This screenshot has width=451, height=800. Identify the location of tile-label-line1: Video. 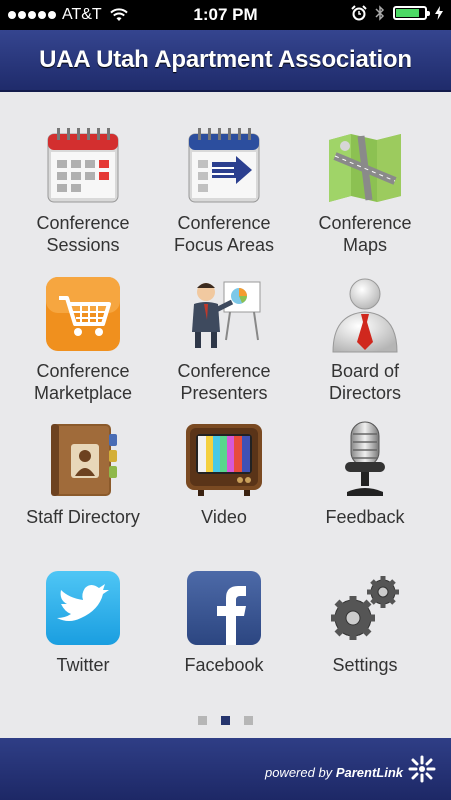
(224, 517).